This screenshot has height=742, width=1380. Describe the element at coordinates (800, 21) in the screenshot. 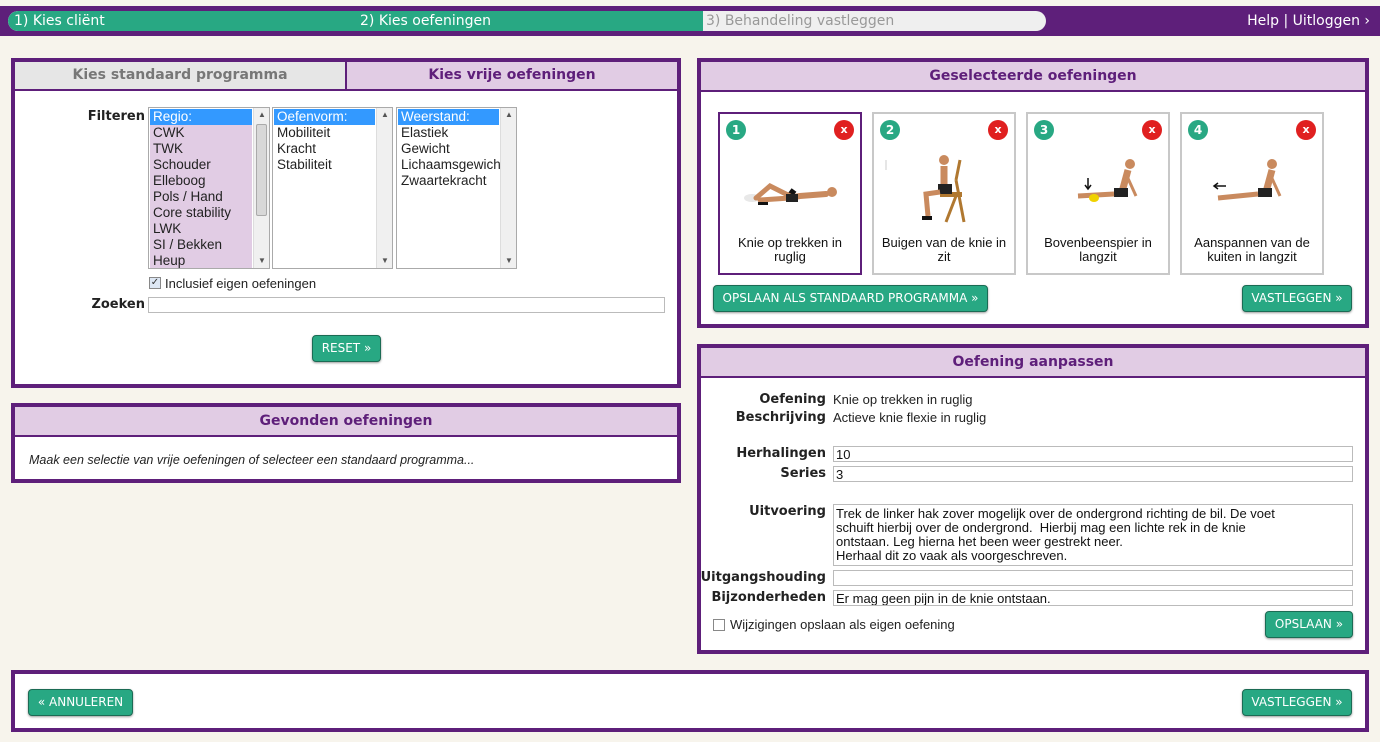

I see `step-behandeling-vastleggen: 3) Behandeling vastleggen` at that location.